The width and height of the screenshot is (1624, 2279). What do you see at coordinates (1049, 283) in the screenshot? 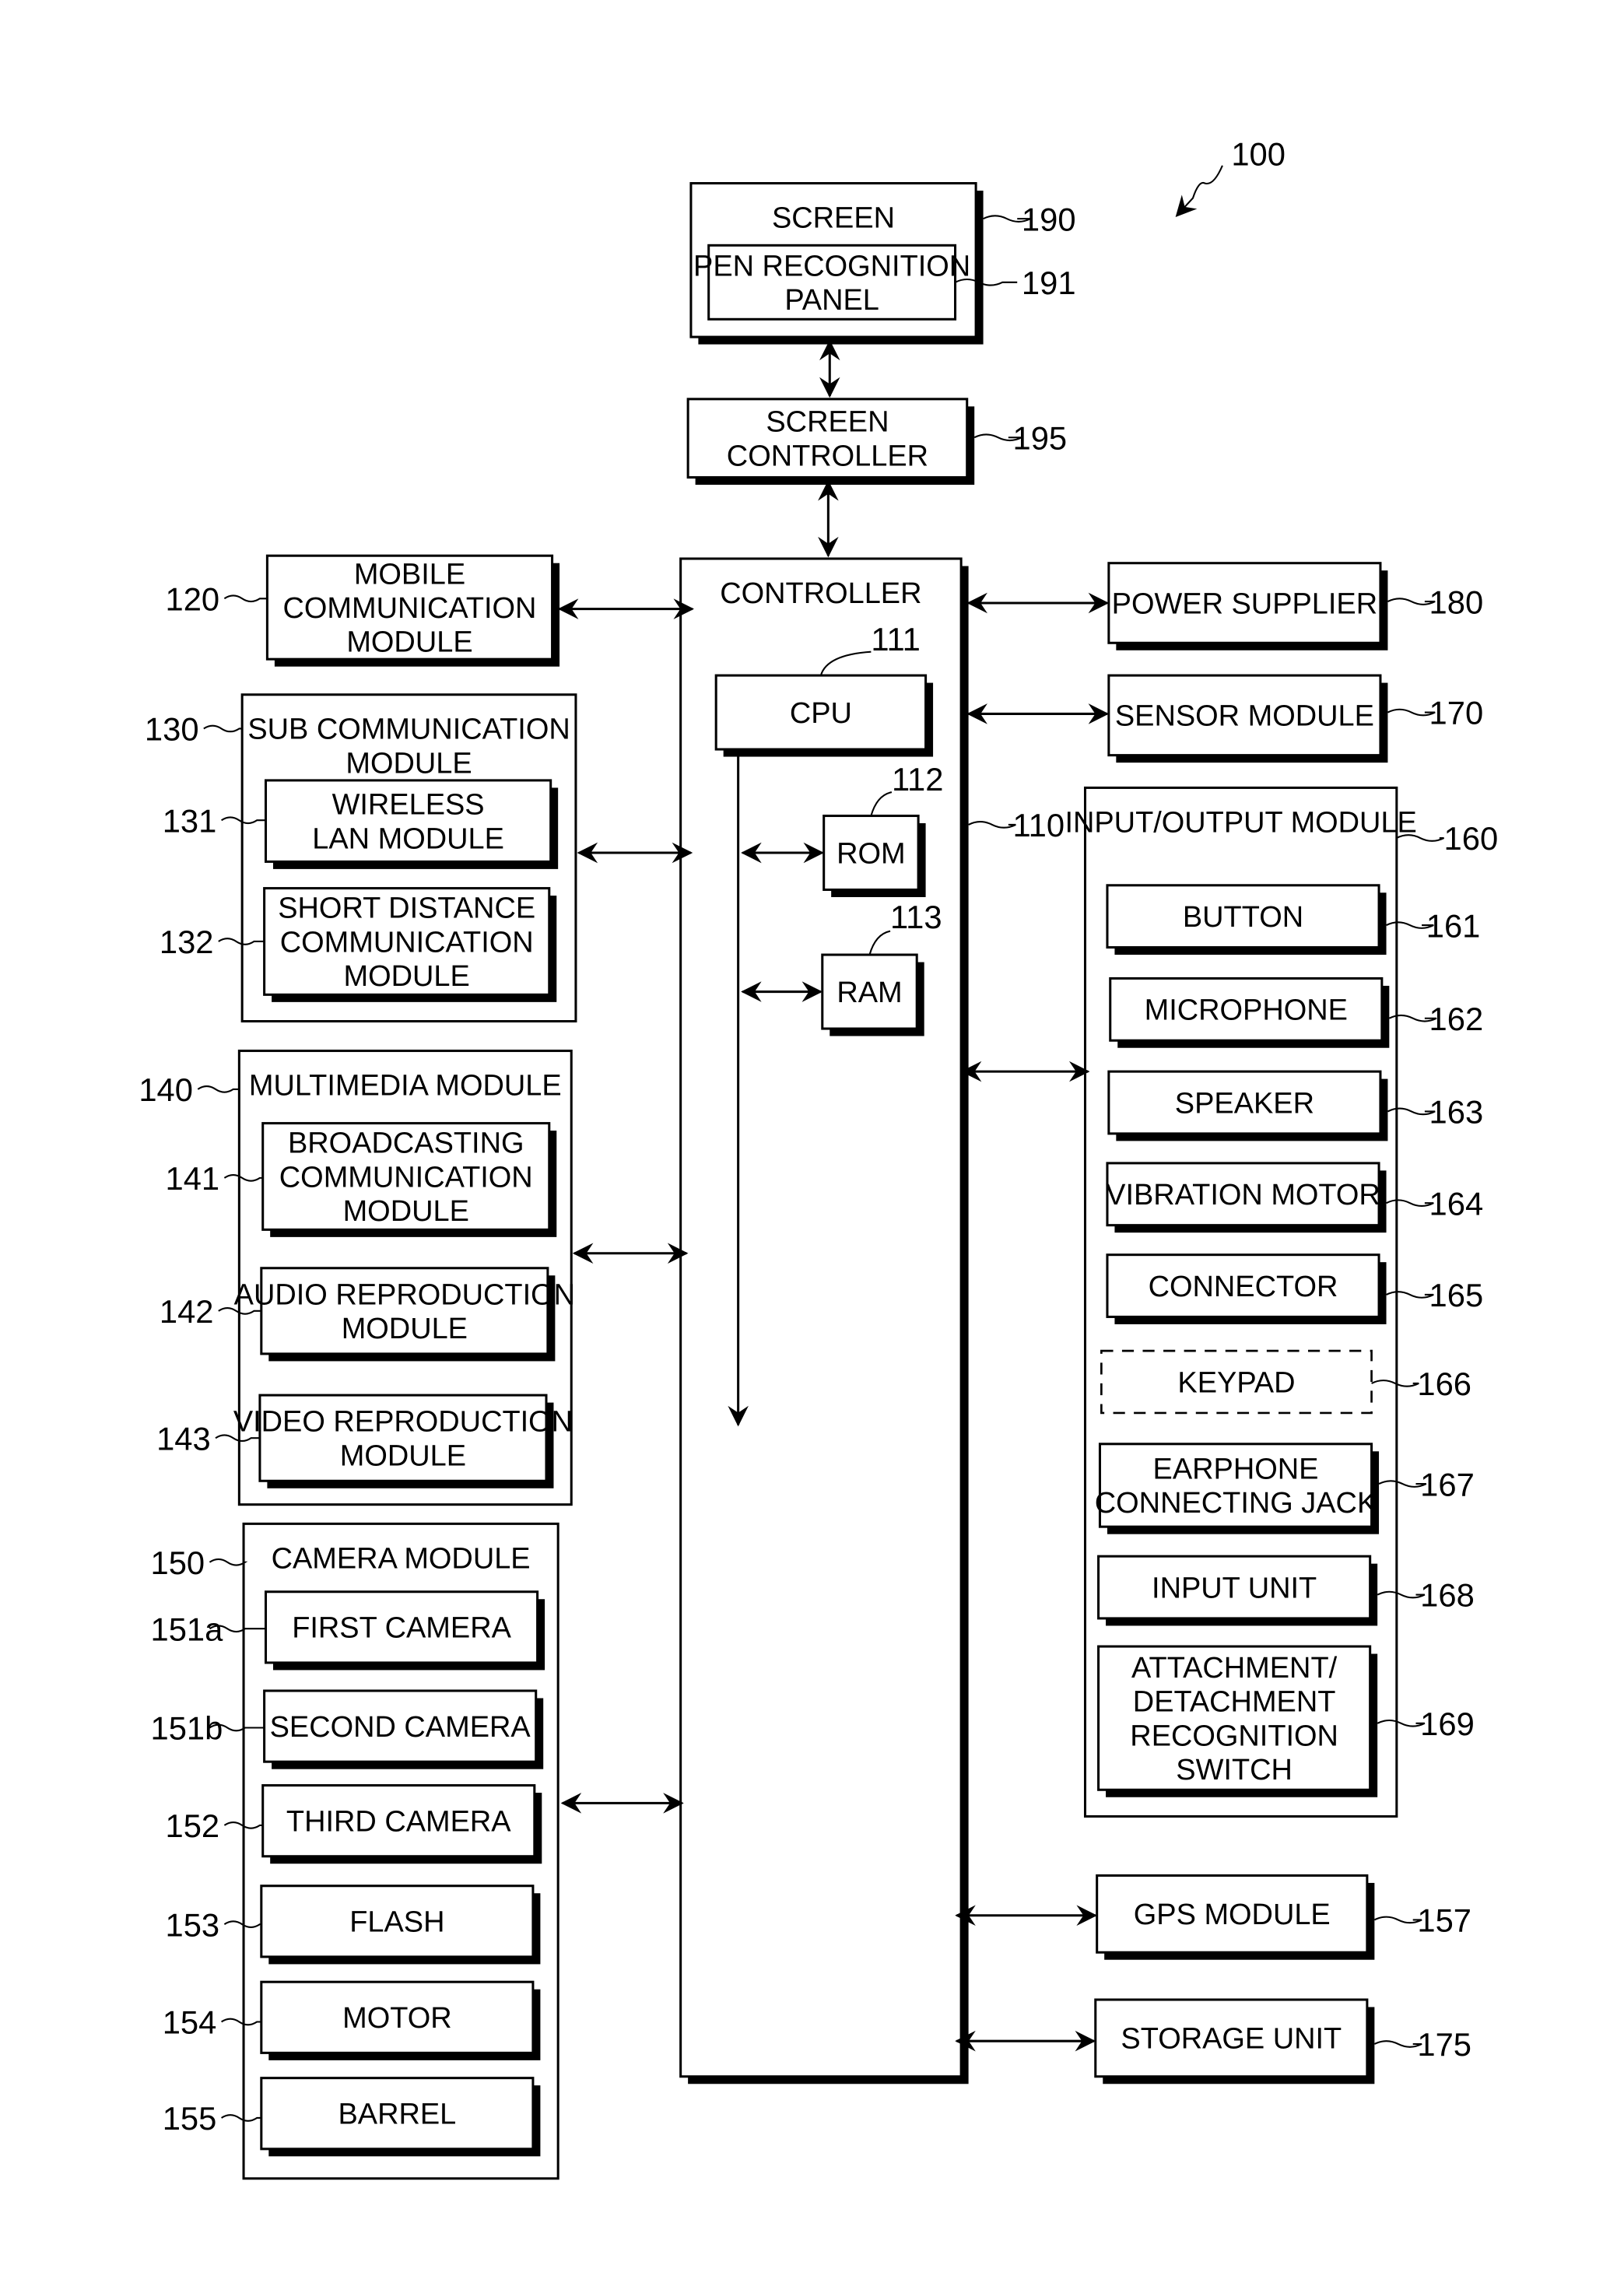
I see `pen-recognition-panel-ref-number: 191` at bounding box center [1049, 283].